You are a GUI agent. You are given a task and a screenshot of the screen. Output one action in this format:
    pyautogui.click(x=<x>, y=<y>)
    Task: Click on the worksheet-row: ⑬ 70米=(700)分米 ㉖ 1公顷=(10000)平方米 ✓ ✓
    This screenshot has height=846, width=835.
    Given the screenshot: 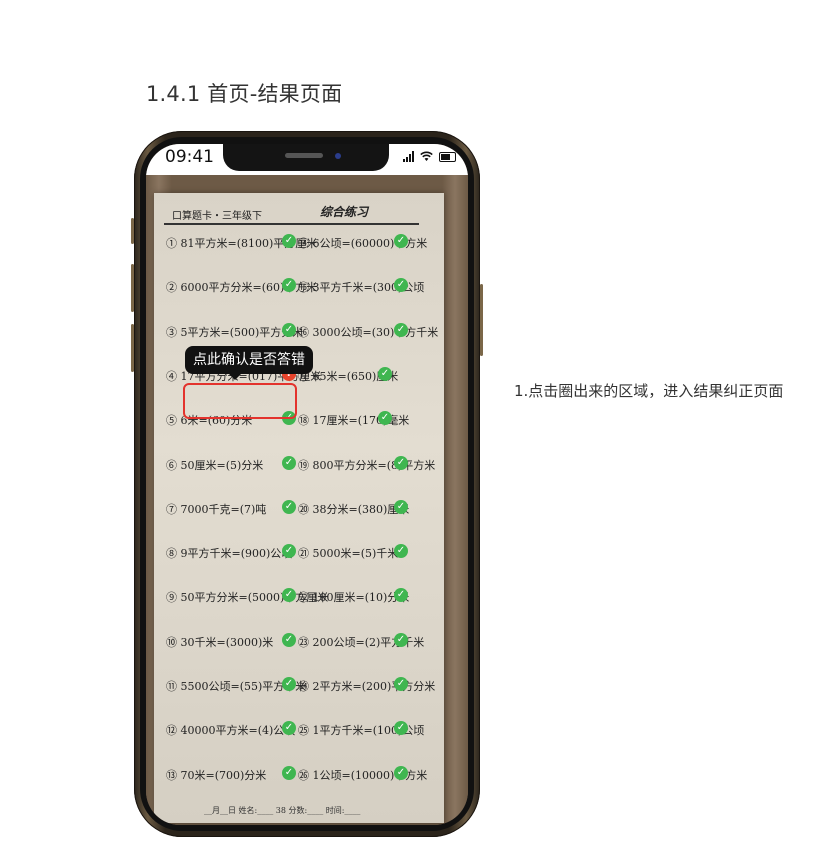 What is the action you would take?
    pyautogui.click(x=301, y=778)
    